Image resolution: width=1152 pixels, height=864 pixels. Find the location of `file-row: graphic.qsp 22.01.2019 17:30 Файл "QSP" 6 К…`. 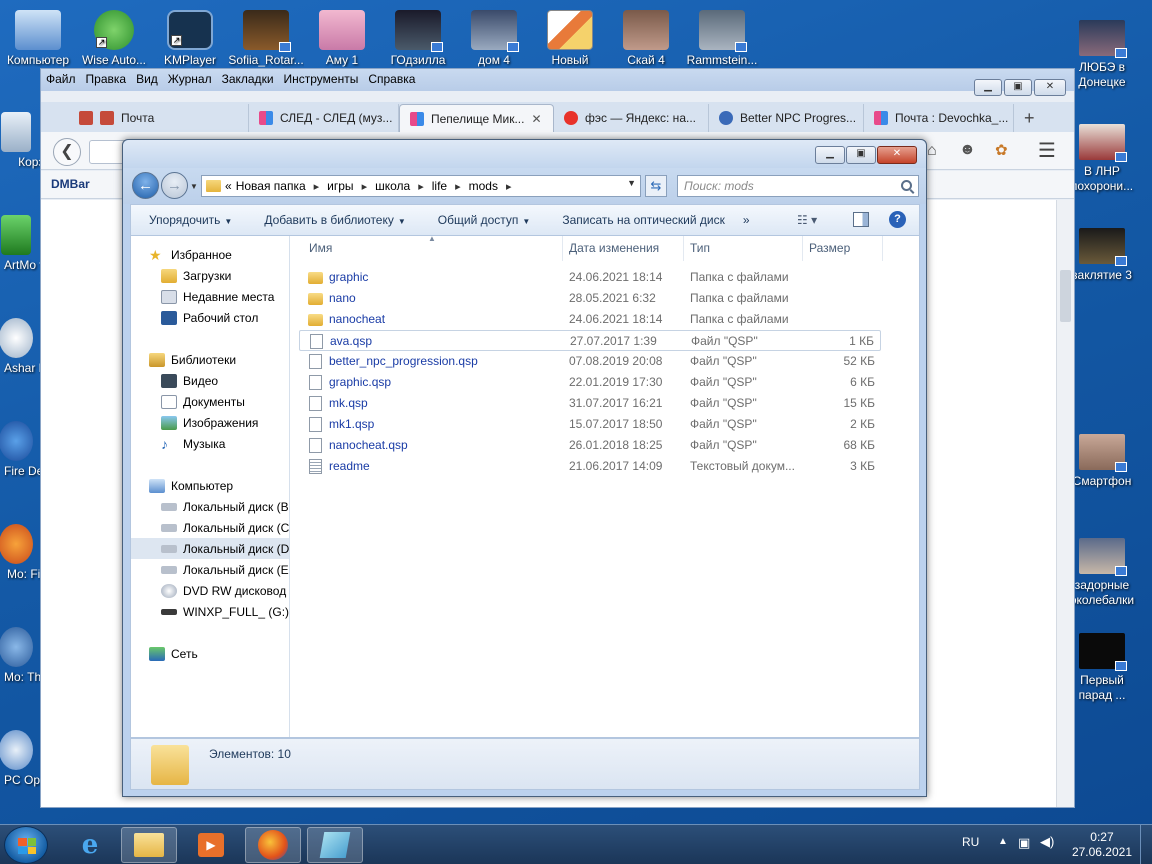

file-row: graphic.qsp 22.01.2019 17:30 Файл "QSP" 6 К… is located at coordinates (590, 382).